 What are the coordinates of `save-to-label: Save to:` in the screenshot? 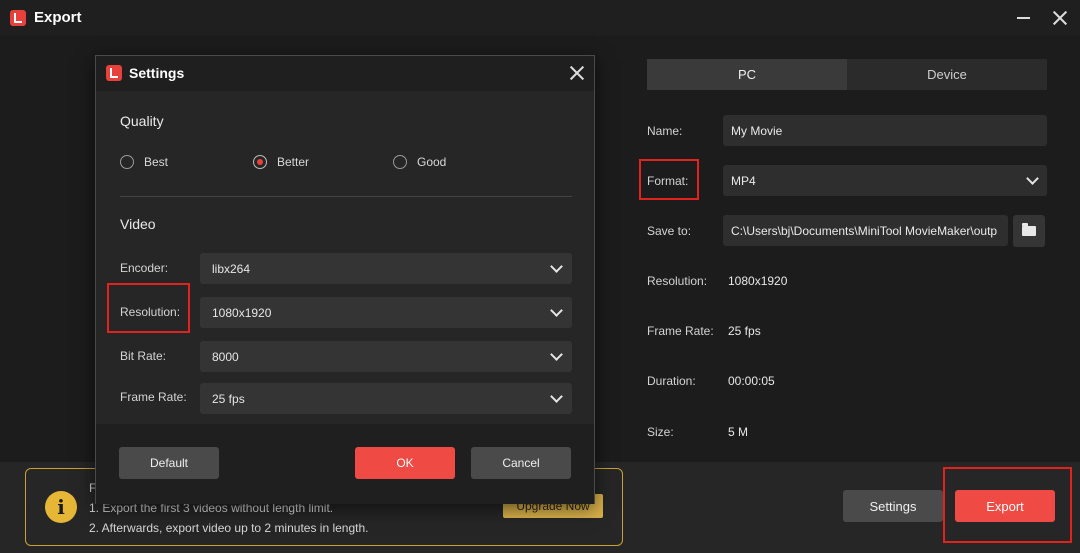 It's located at (669, 231).